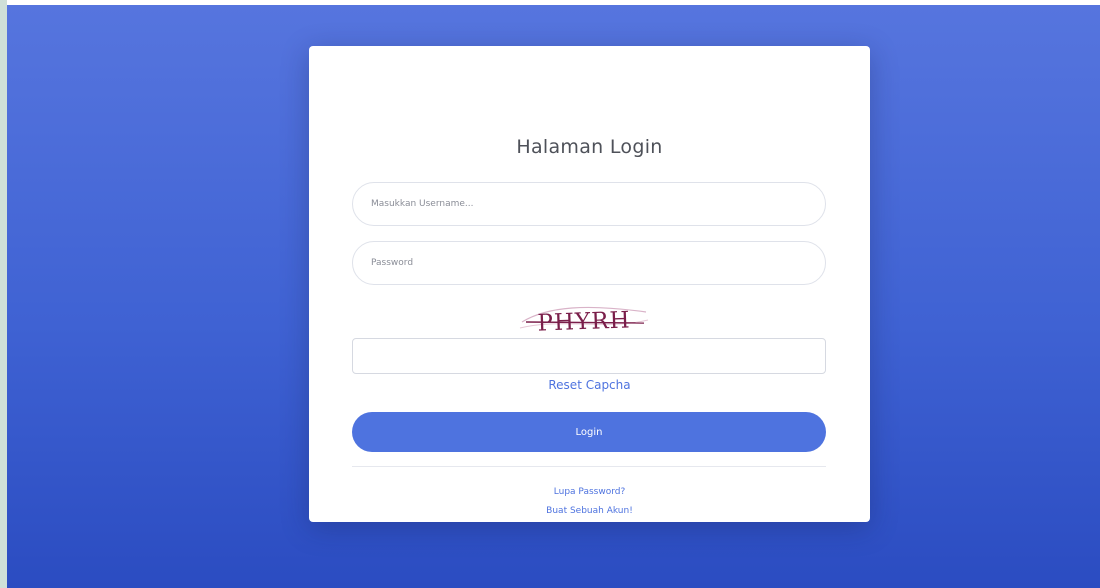  What do you see at coordinates (589, 204) in the screenshot?
I see `username-input` at bounding box center [589, 204].